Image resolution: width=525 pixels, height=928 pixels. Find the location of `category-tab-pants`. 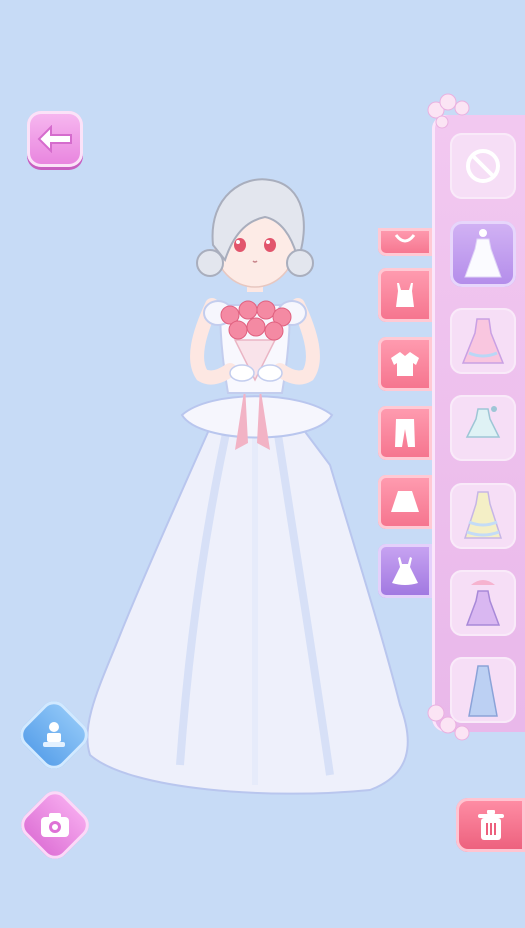

category-tab-pants is located at coordinates (405, 433).